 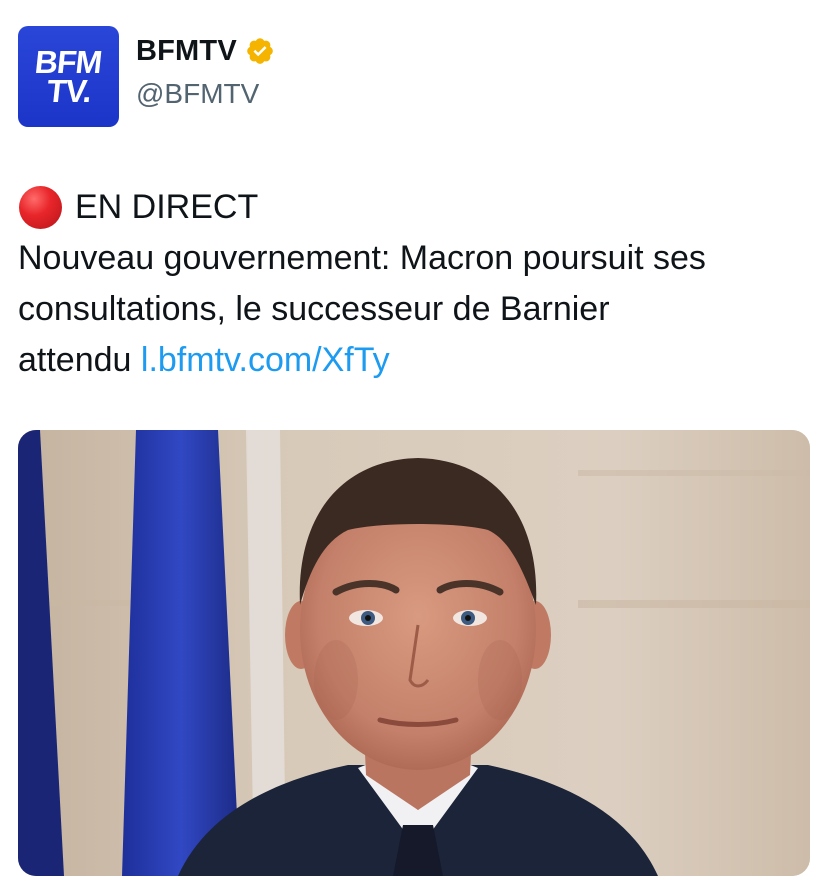 What do you see at coordinates (413, 207) in the screenshot?
I see `live-label-row: EN DIRECT` at bounding box center [413, 207].